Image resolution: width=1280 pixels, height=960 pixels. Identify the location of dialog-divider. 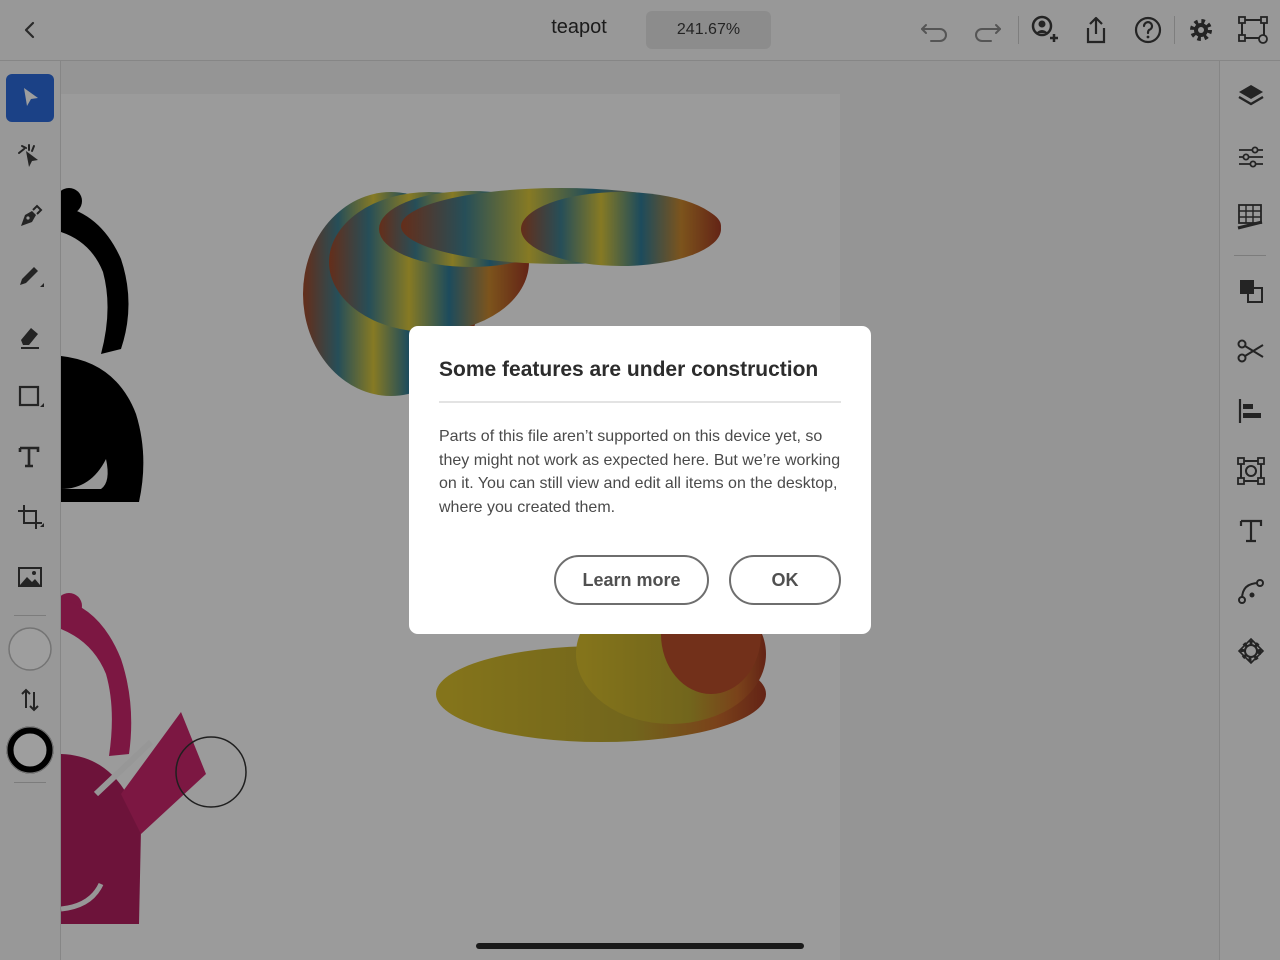
(640, 402).